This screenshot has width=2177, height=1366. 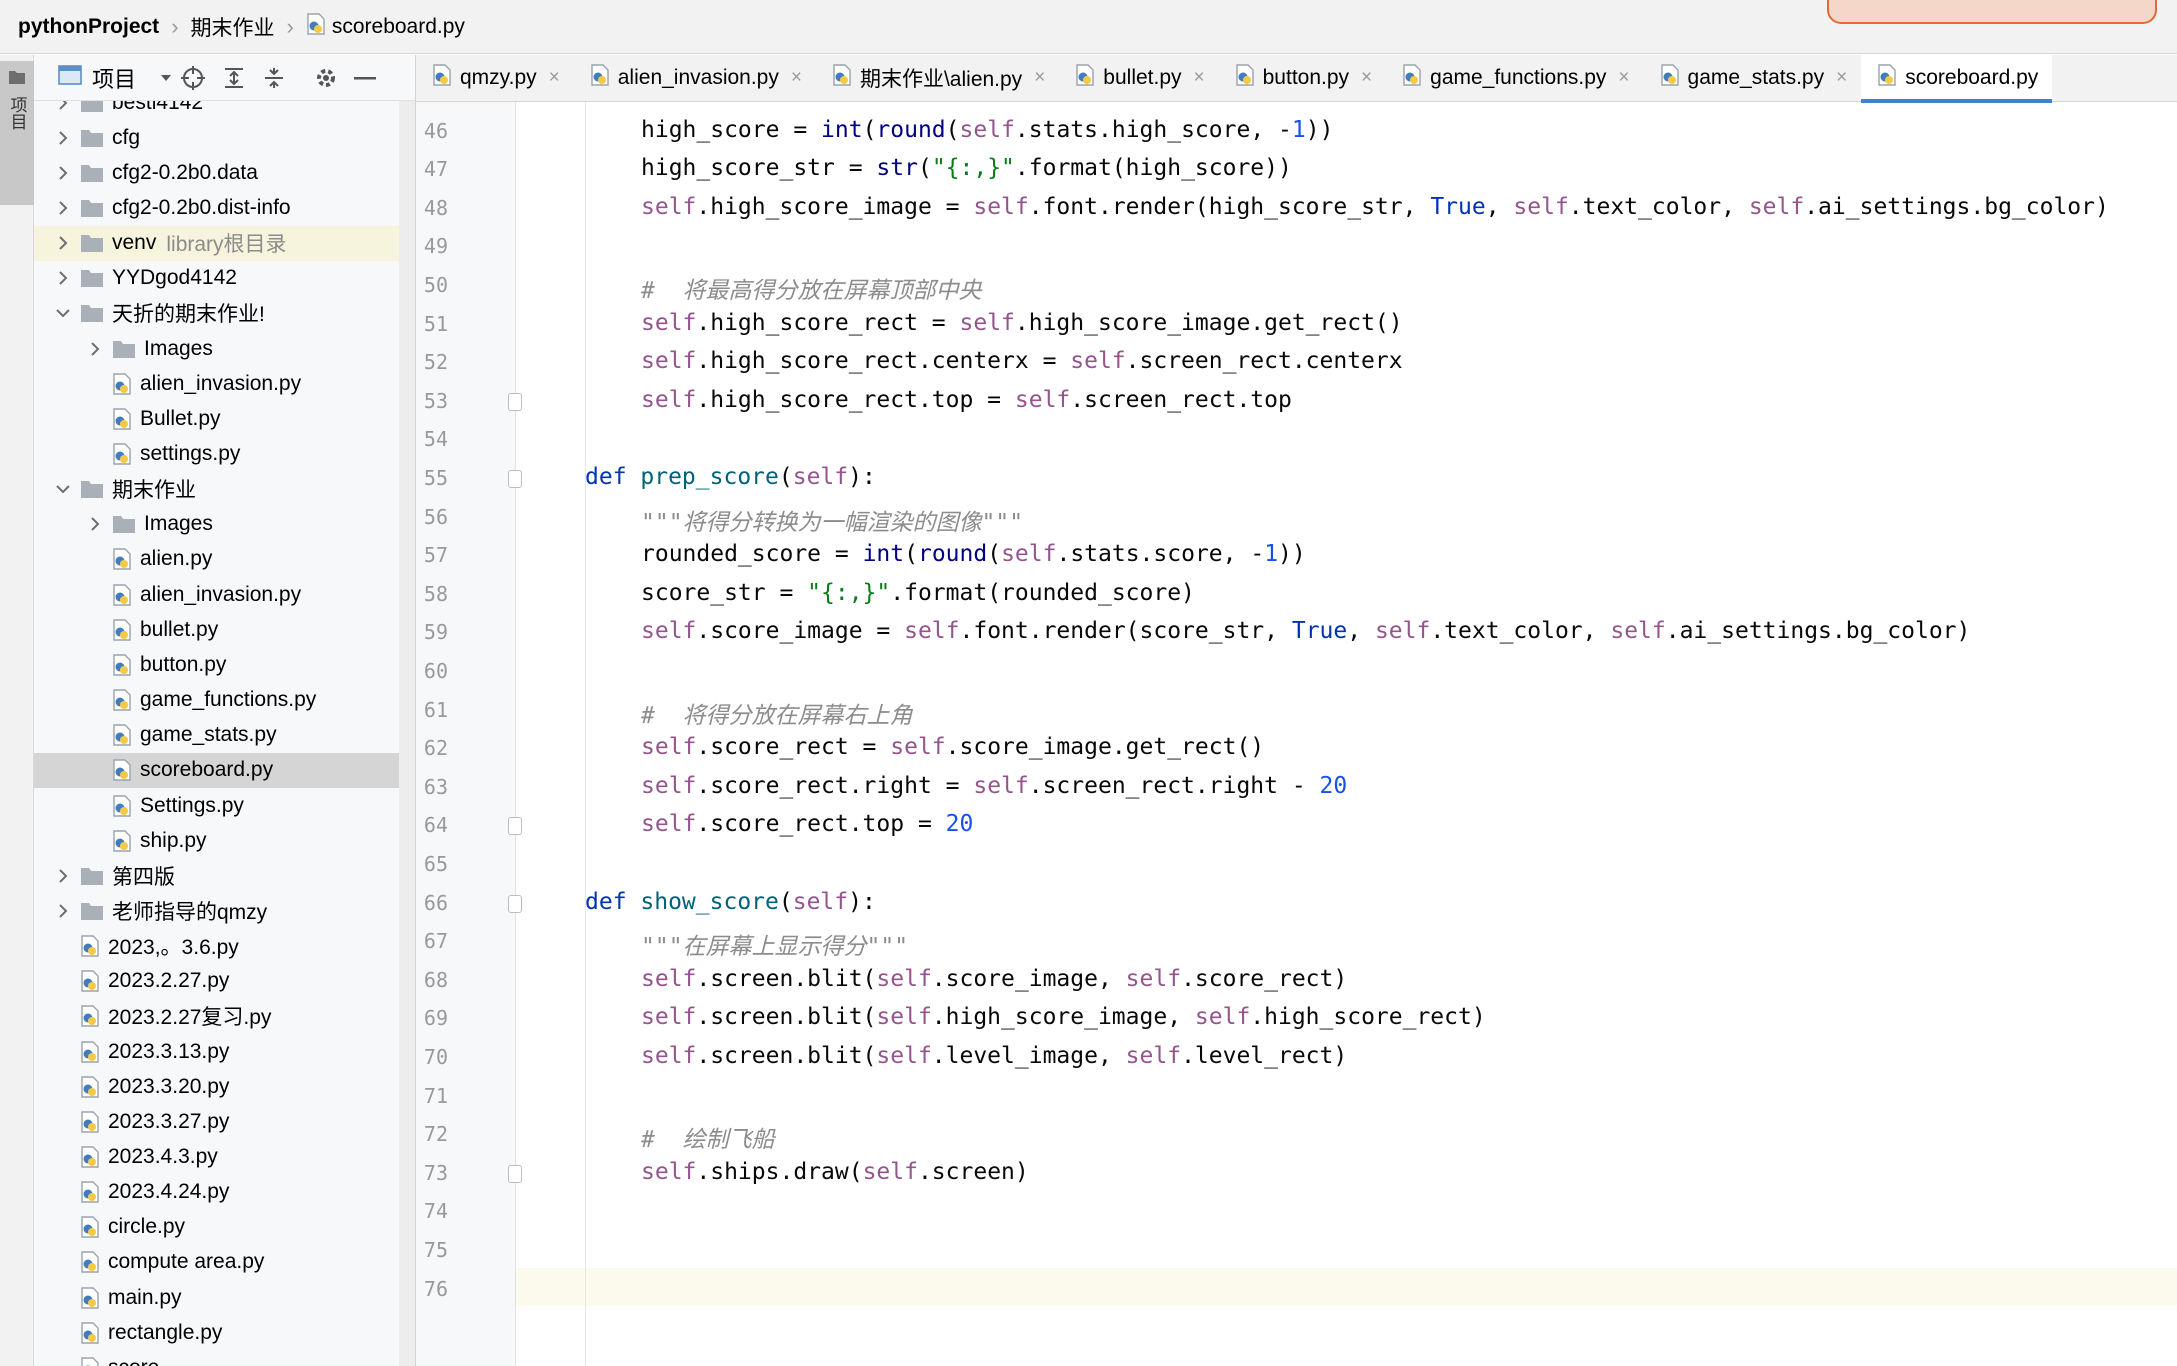 What do you see at coordinates (193, 78) in the screenshot?
I see `locate-file-icon` at bounding box center [193, 78].